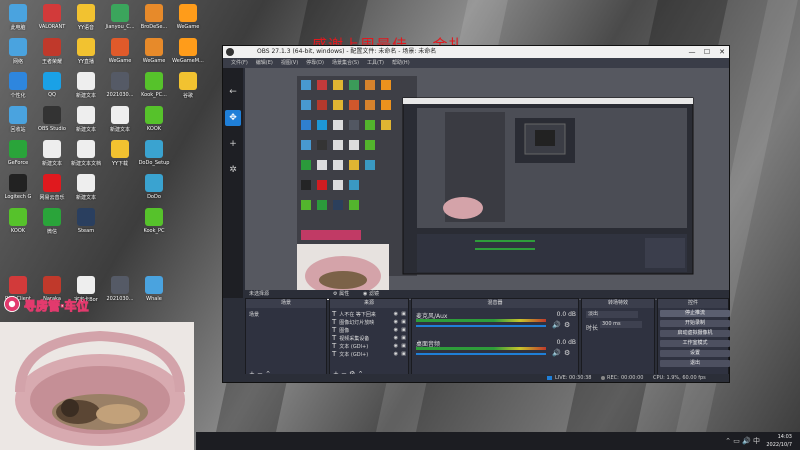 The height and width of the screenshot is (450, 800). I want to click on desktop-icon-label: DoDo, so click(154, 197).